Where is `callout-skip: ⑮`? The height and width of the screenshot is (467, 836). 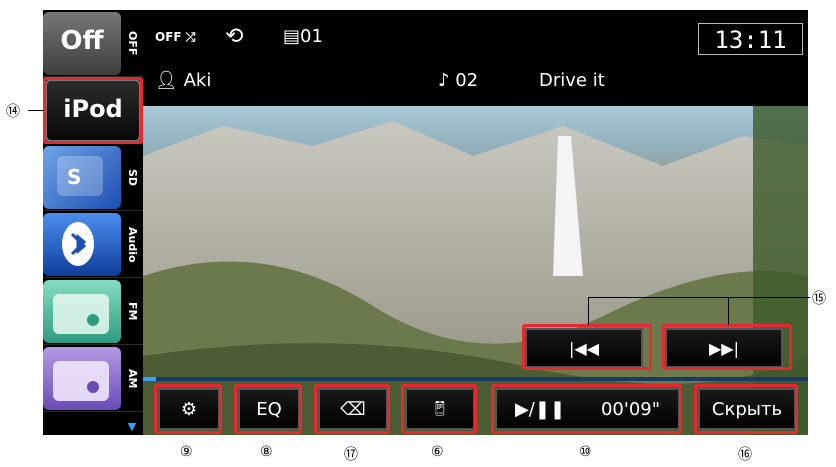 callout-skip: ⑮ is located at coordinates (819, 299).